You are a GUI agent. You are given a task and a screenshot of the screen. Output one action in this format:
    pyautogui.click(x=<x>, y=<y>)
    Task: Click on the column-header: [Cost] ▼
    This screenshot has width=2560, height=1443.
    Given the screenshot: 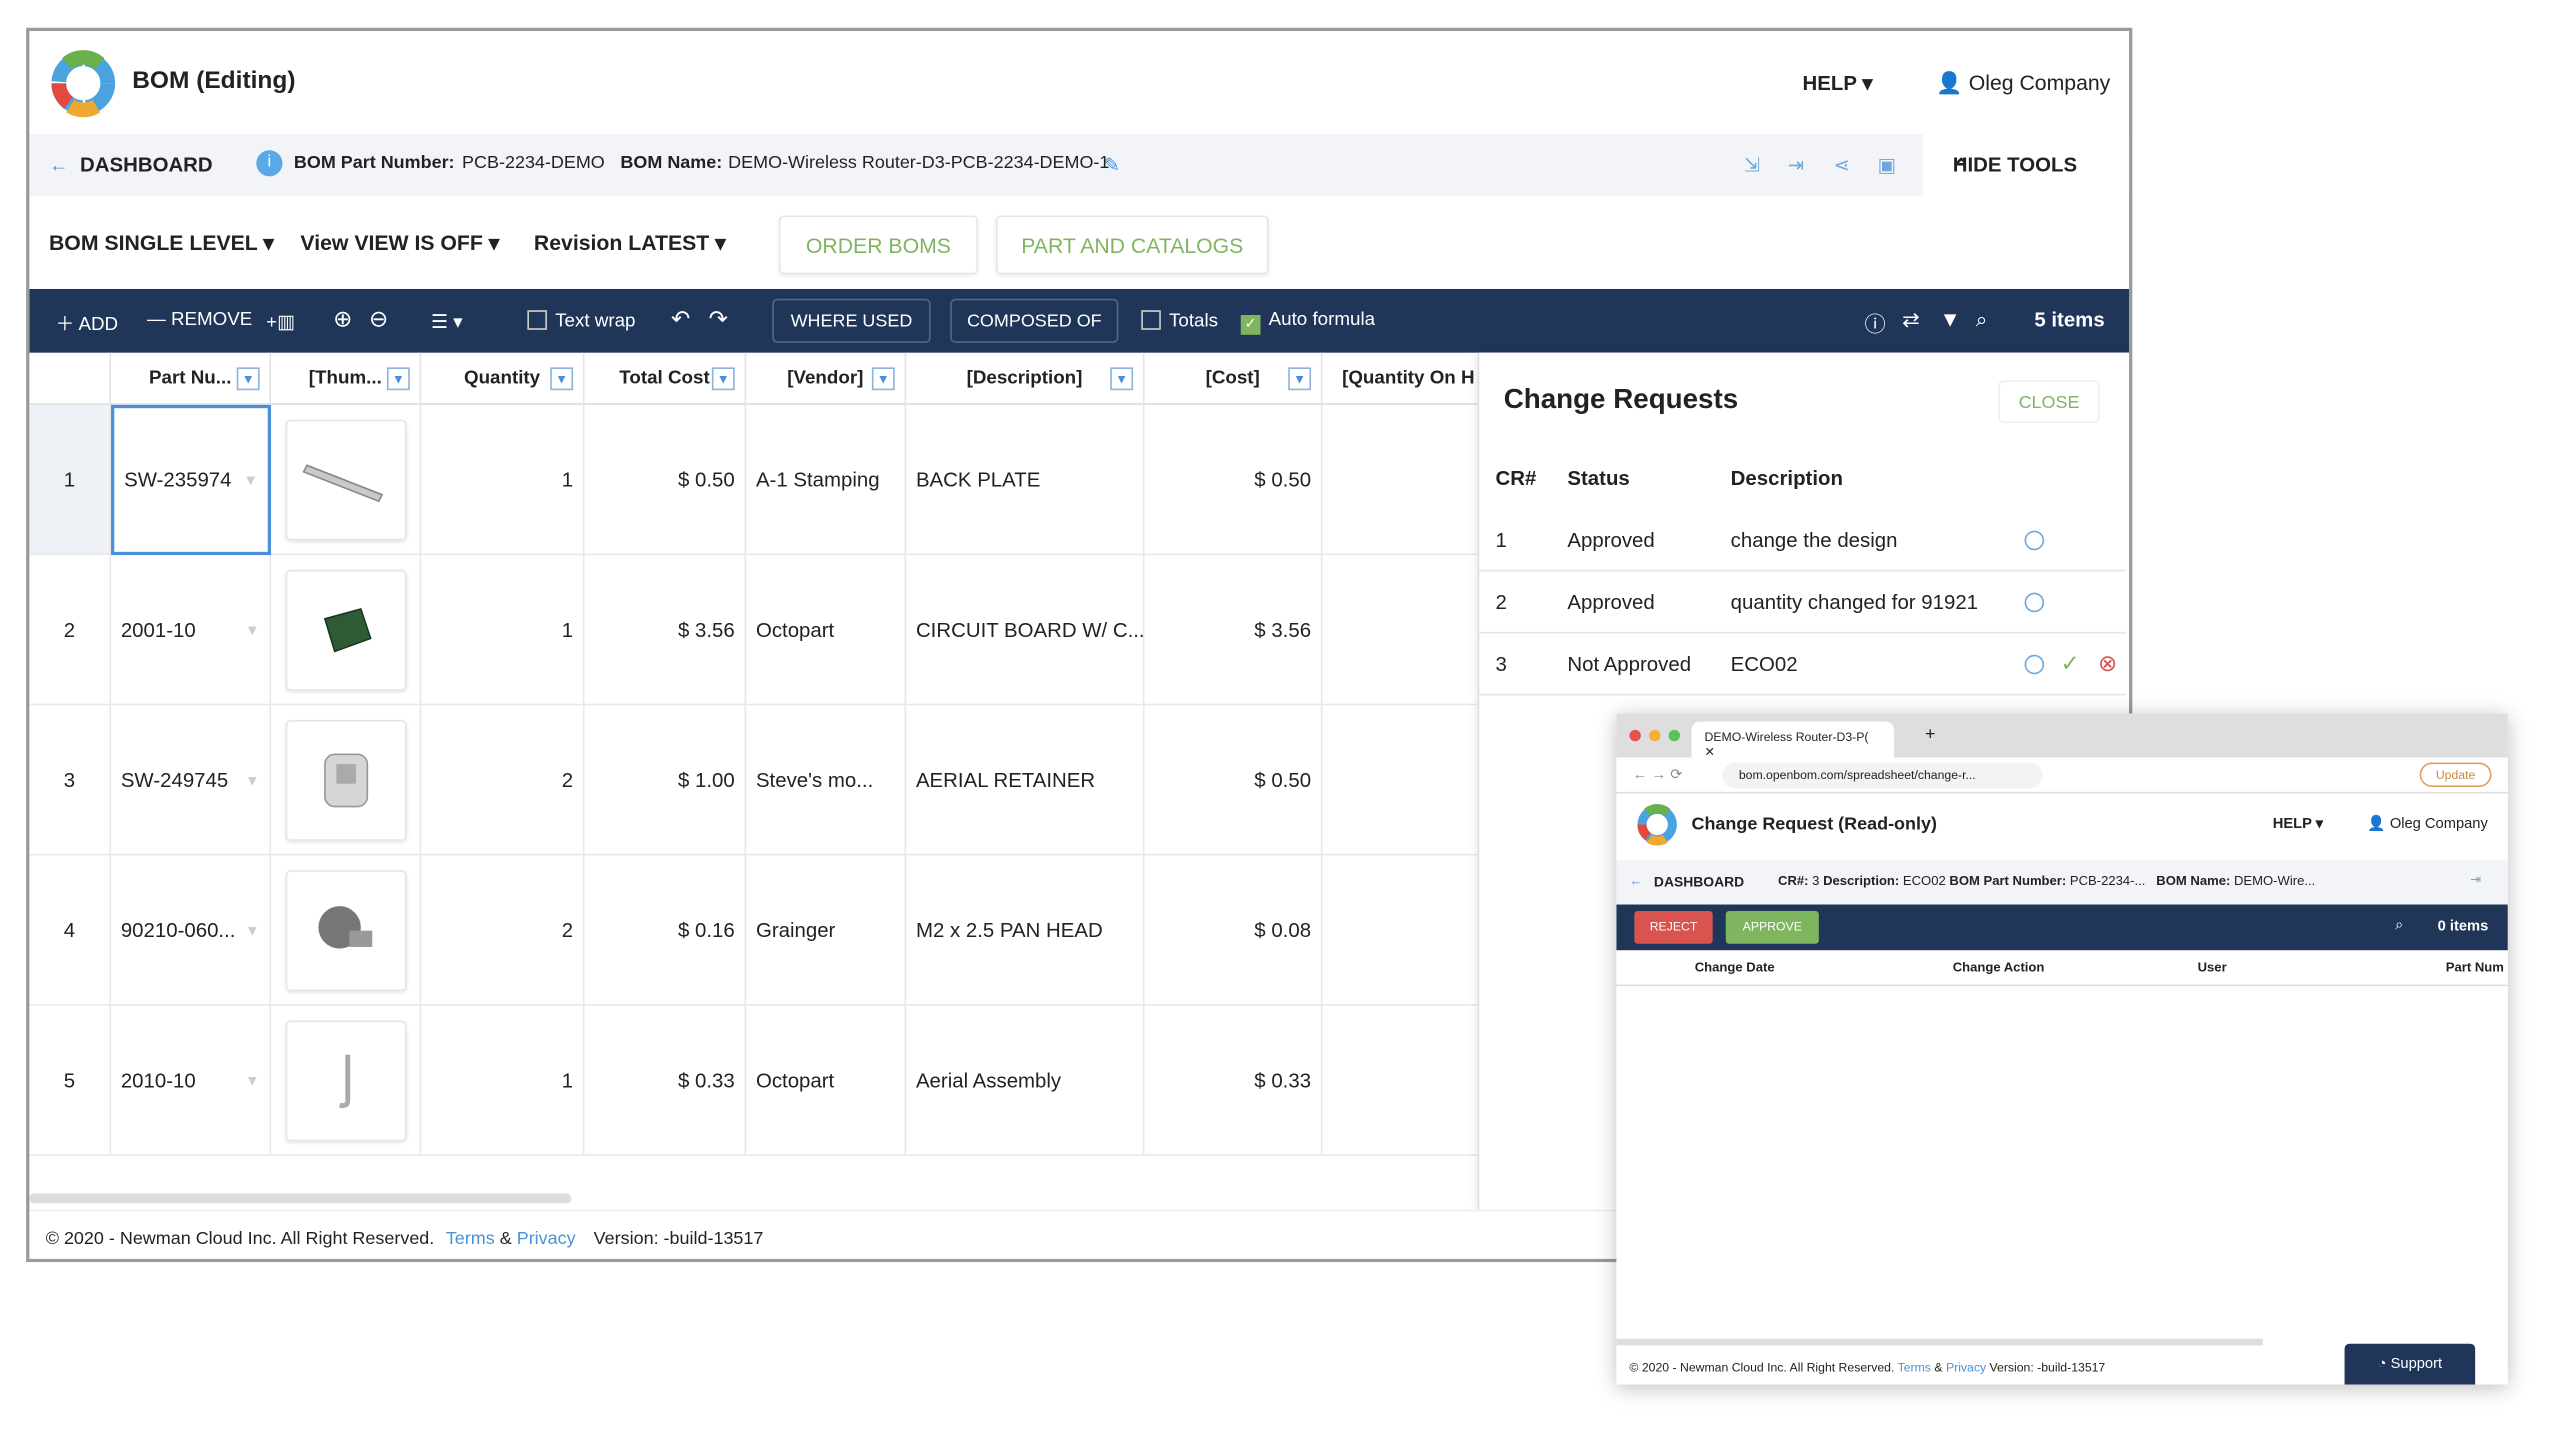 What is the action you would take?
    pyautogui.click(x=1233, y=378)
    